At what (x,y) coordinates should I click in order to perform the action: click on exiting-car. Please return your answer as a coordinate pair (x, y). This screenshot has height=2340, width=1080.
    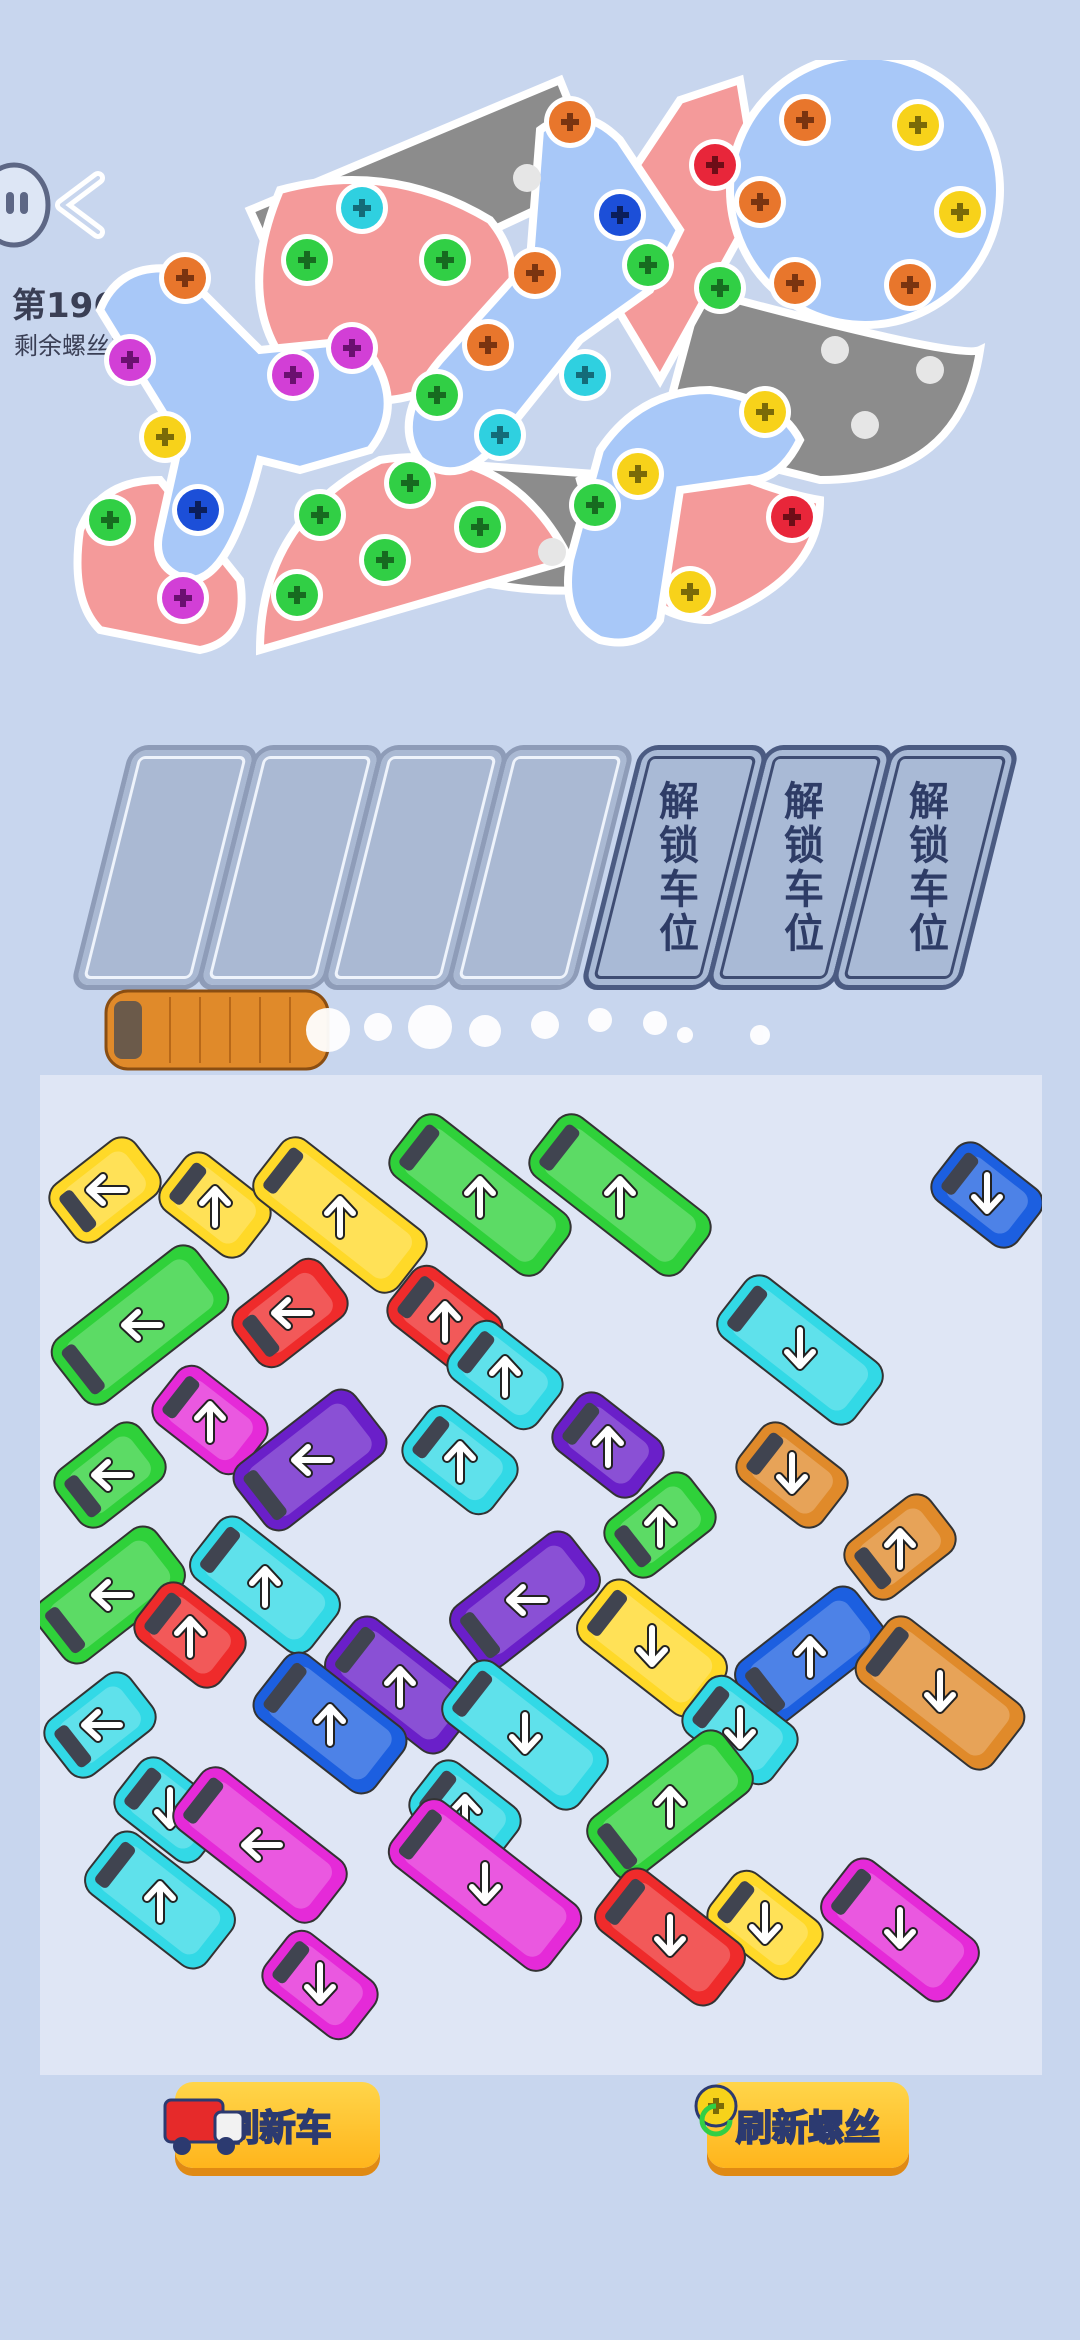
    Looking at the image, I should click on (437, 1030).